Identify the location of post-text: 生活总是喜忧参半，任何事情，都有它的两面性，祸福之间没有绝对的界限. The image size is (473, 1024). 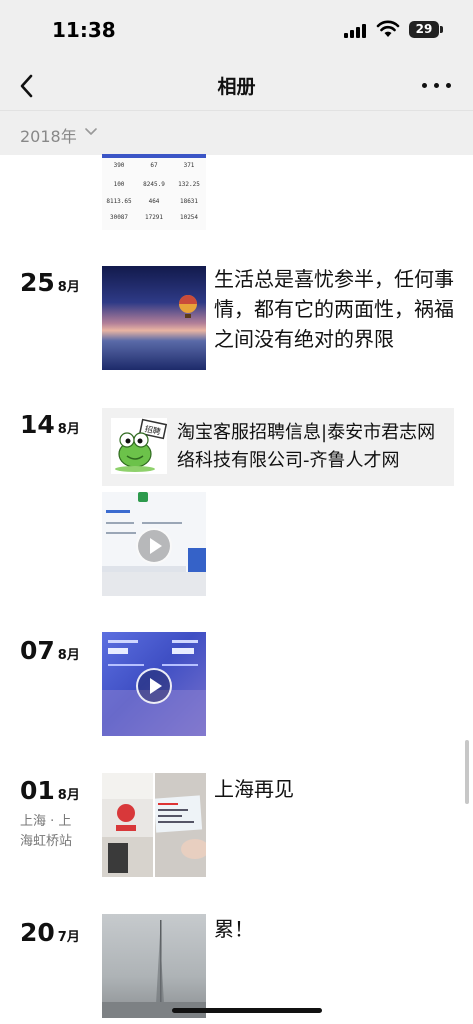
(334, 309).